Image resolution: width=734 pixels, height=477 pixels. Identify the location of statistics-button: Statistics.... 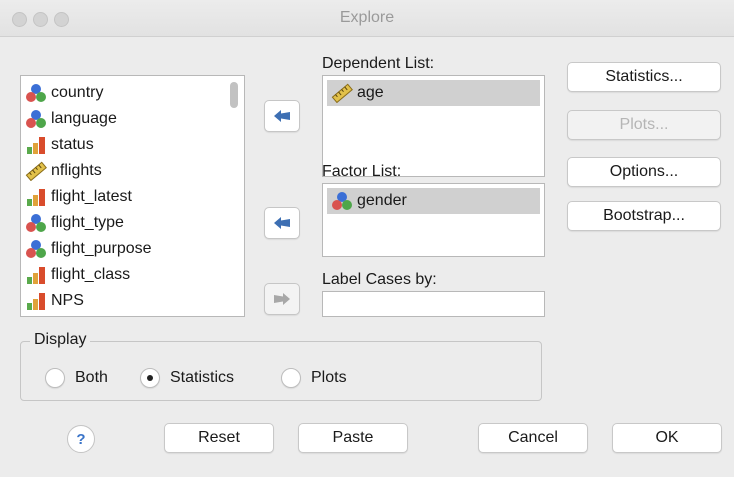
(644, 77).